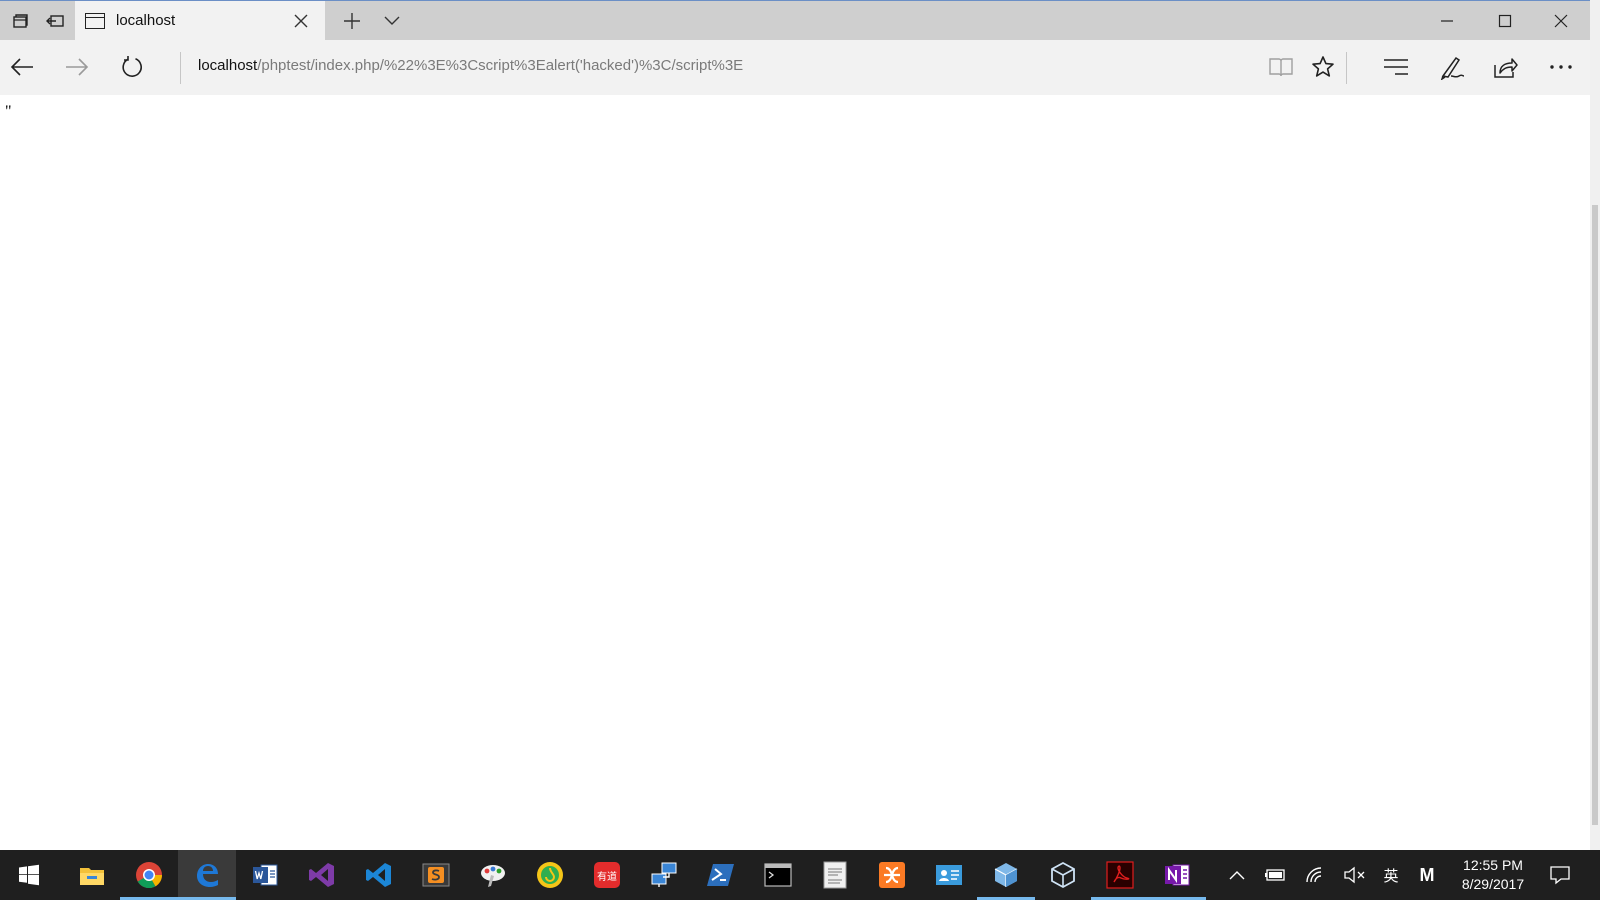 Image resolution: width=1600 pixels, height=900 pixels. I want to click on tab-preview-icon, so click(20, 21).